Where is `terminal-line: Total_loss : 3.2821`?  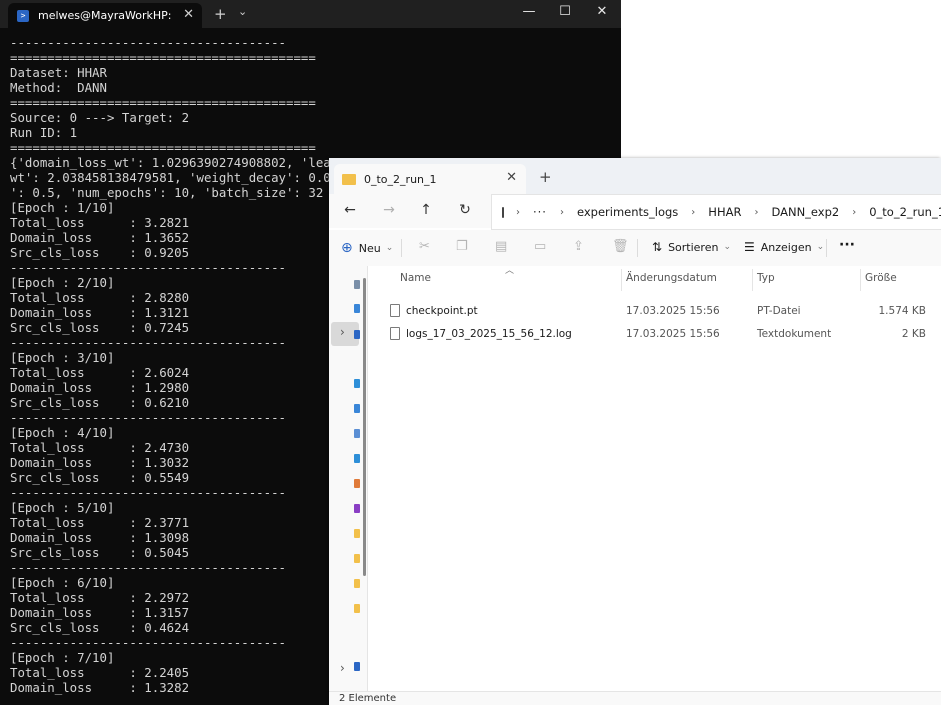
terminal-line: Total_loss : 3.2821 is located at coordinates (100, 222).